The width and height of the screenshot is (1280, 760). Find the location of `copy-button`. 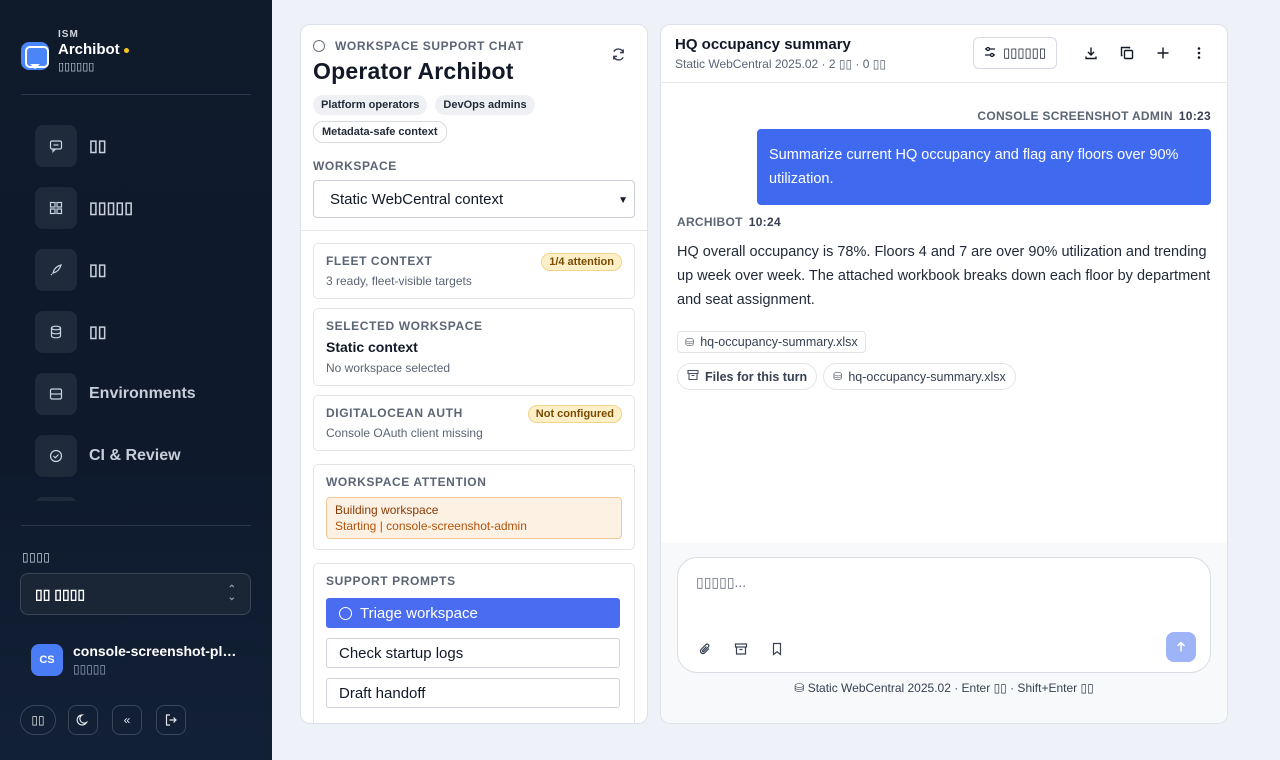

copy-button is located at coordinates (1127, 53).